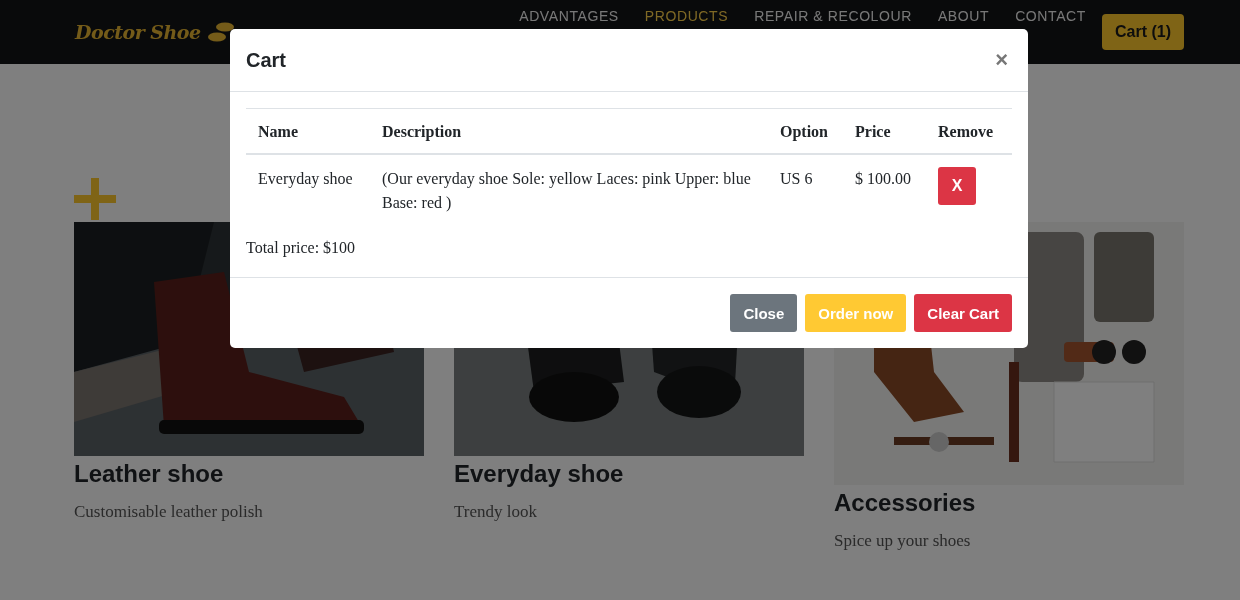 Image resolution: width=1240 pixels, height=600 pixels. What do you see at coordinates (301, 248) in the screenshot?
I see `total-price: Total price: $100` at bounding box center [301, 248].